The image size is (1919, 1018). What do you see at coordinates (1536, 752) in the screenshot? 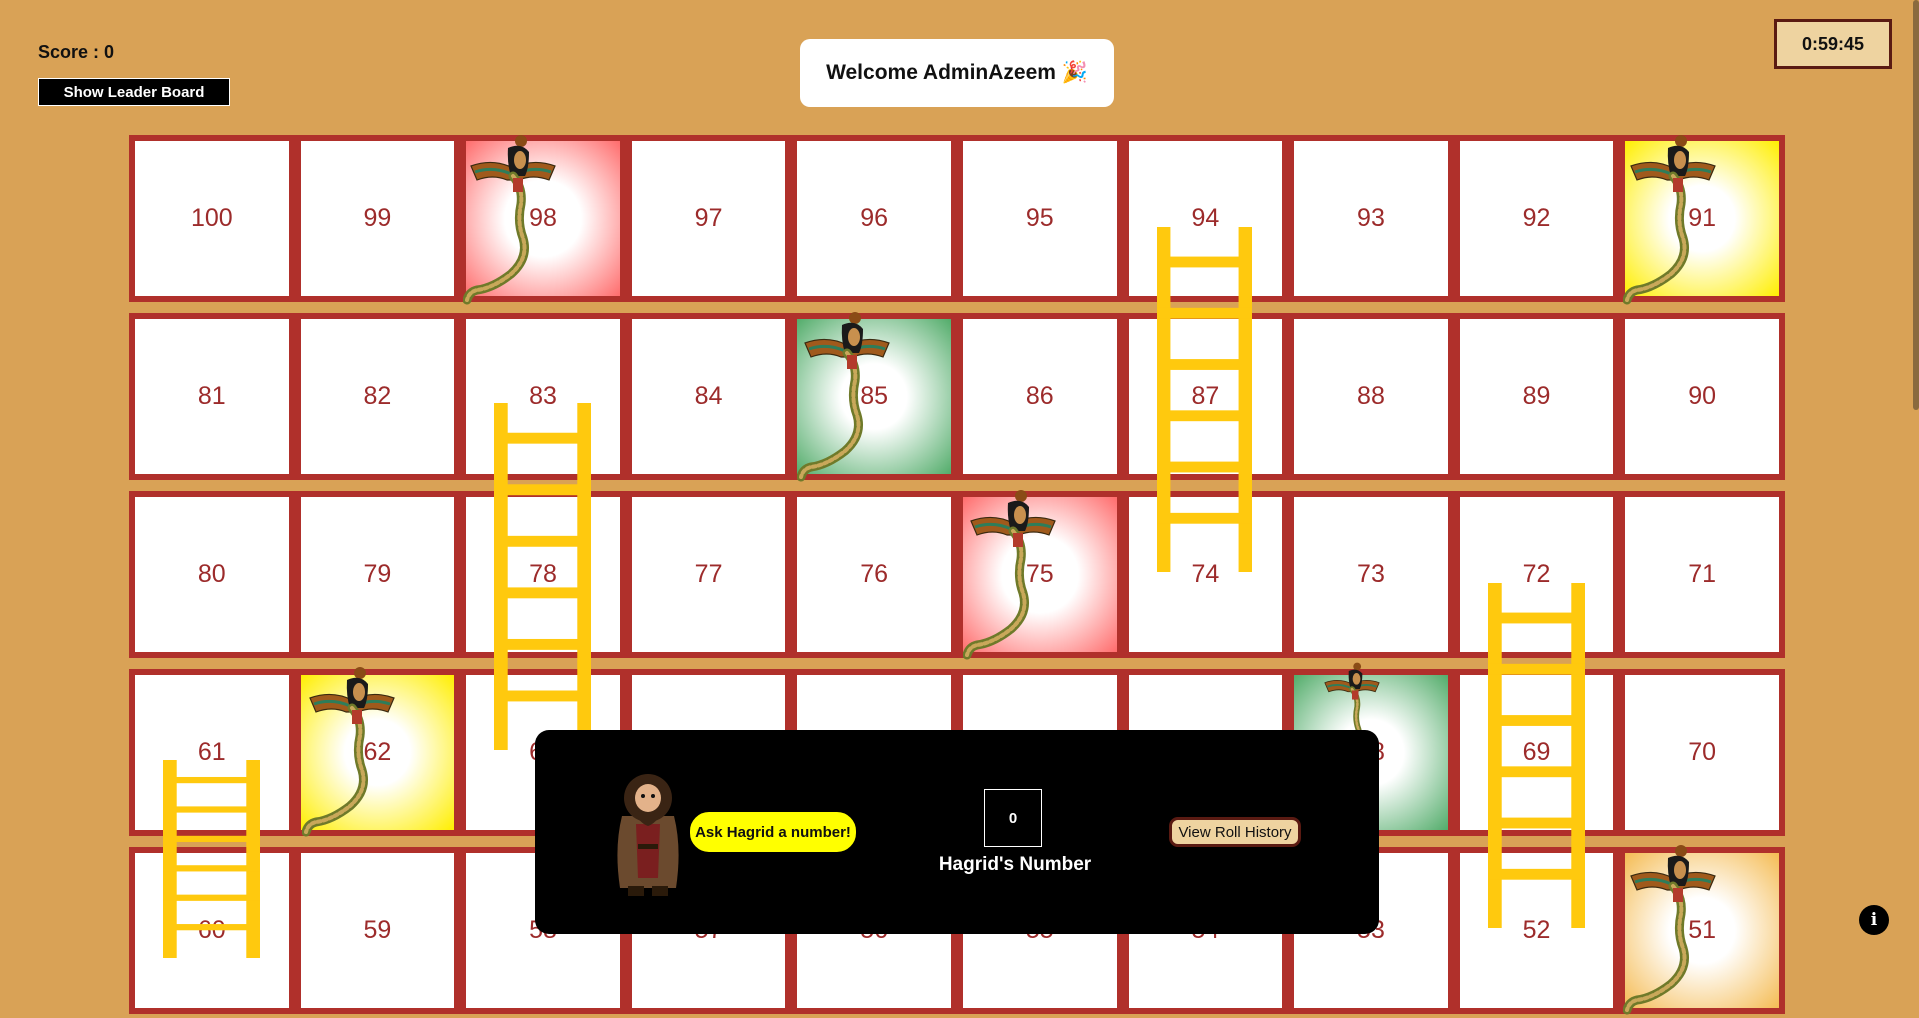
I see `board-cell: 69` at bounding box center [1536, 752].